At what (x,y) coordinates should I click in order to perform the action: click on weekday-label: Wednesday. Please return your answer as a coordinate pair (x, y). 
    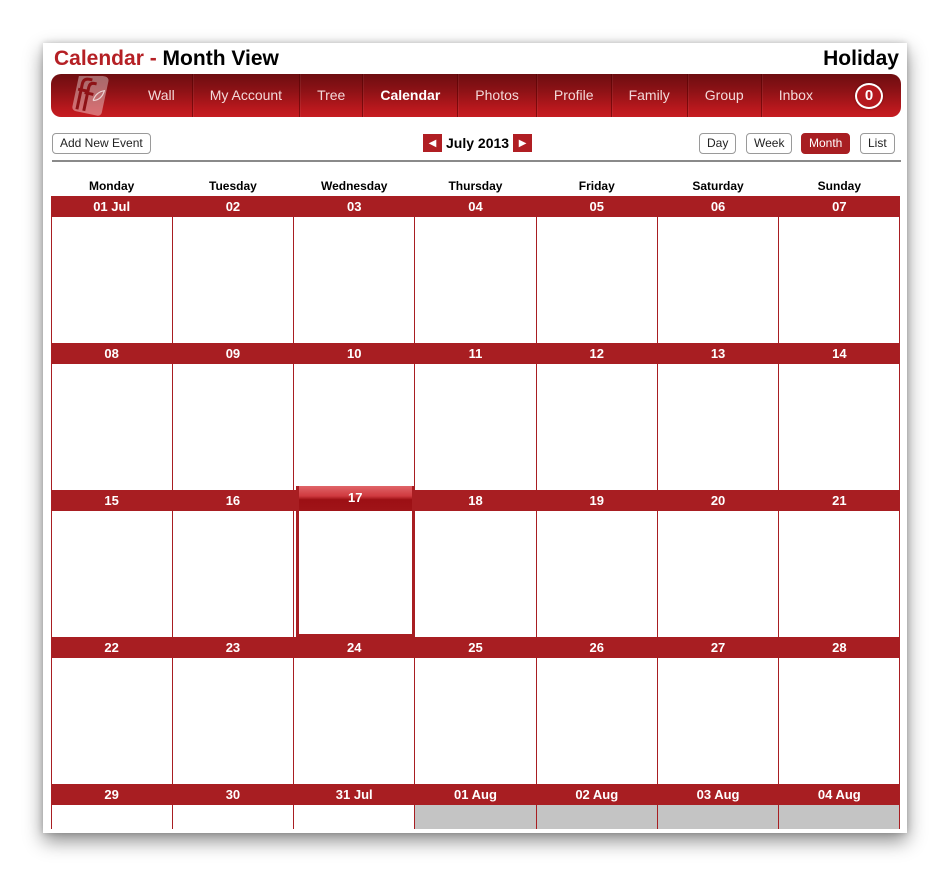
    Looking at the image, I should click on (354, 186).